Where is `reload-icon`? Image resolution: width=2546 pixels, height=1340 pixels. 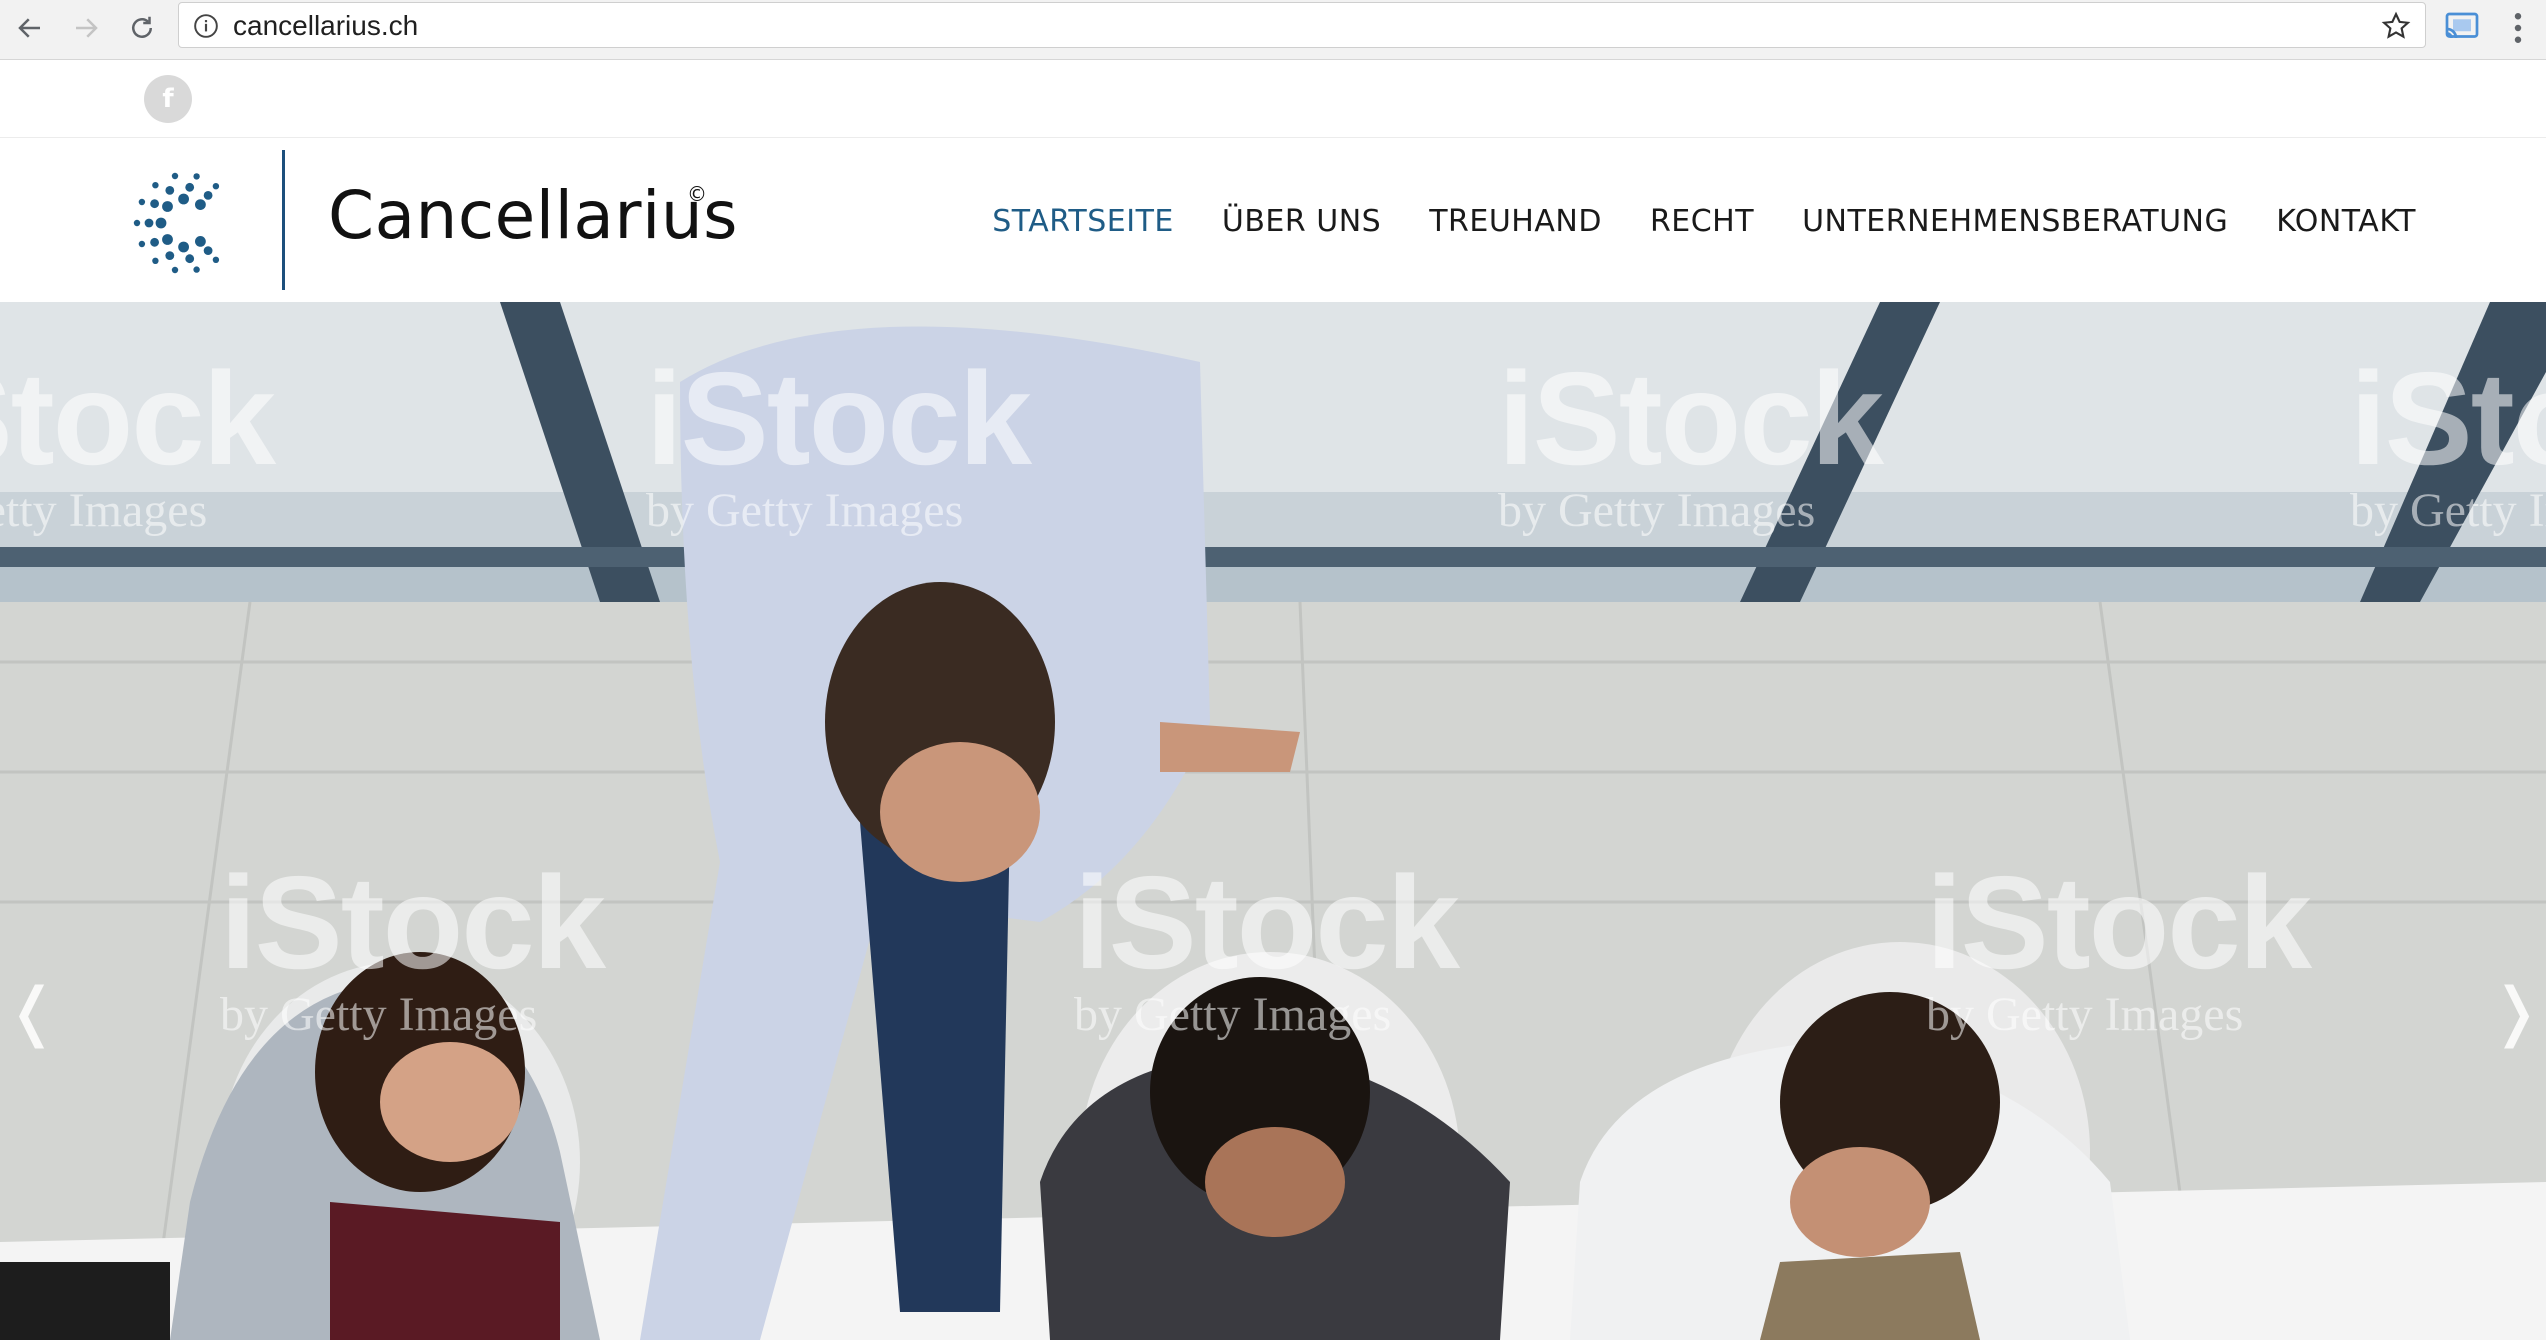 reload-icon is located at coordinates (142, 28).